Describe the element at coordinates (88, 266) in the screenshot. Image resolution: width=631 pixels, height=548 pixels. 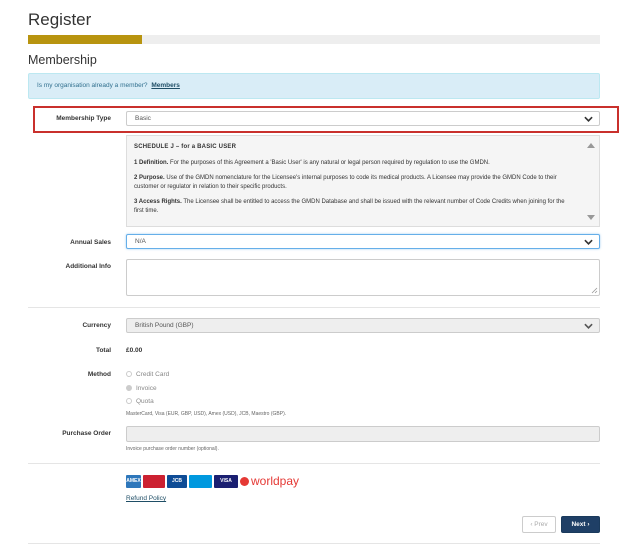
I see `additional-info-label: Additional Info` at that location.